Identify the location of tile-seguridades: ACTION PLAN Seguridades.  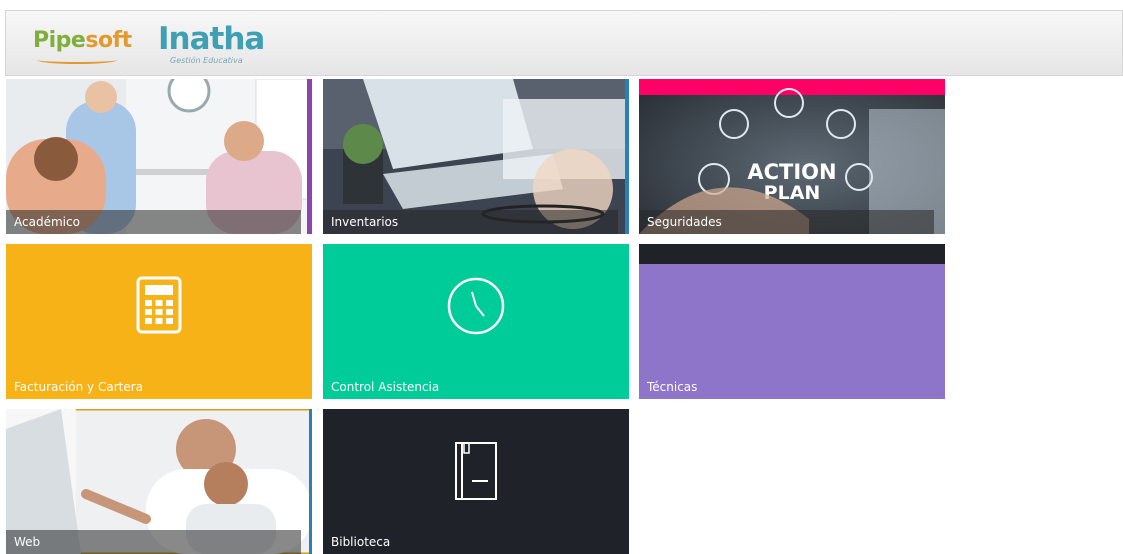
(792, 156).